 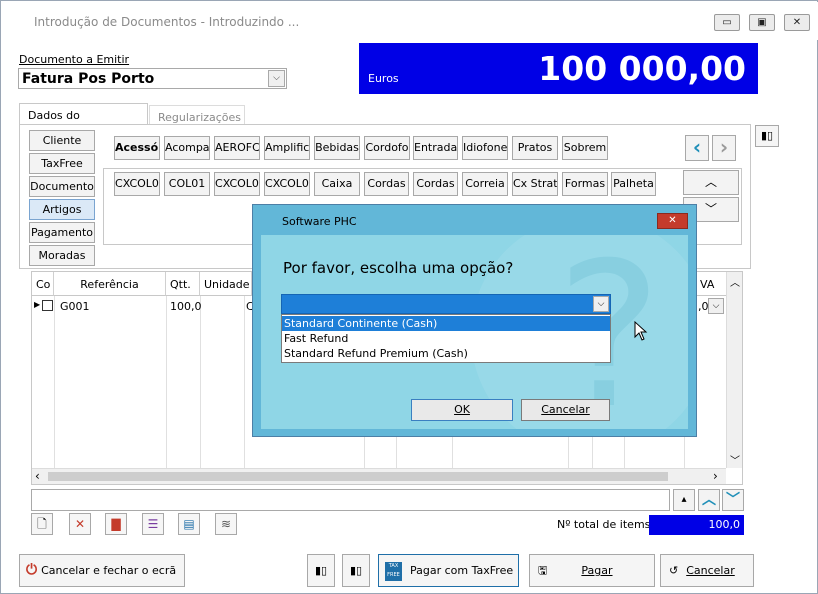 What do you see at coordinates (237, 184) in the screenshot?
I see `article-cxcol-2: CXCOL0` at bounding box center [237, 184].